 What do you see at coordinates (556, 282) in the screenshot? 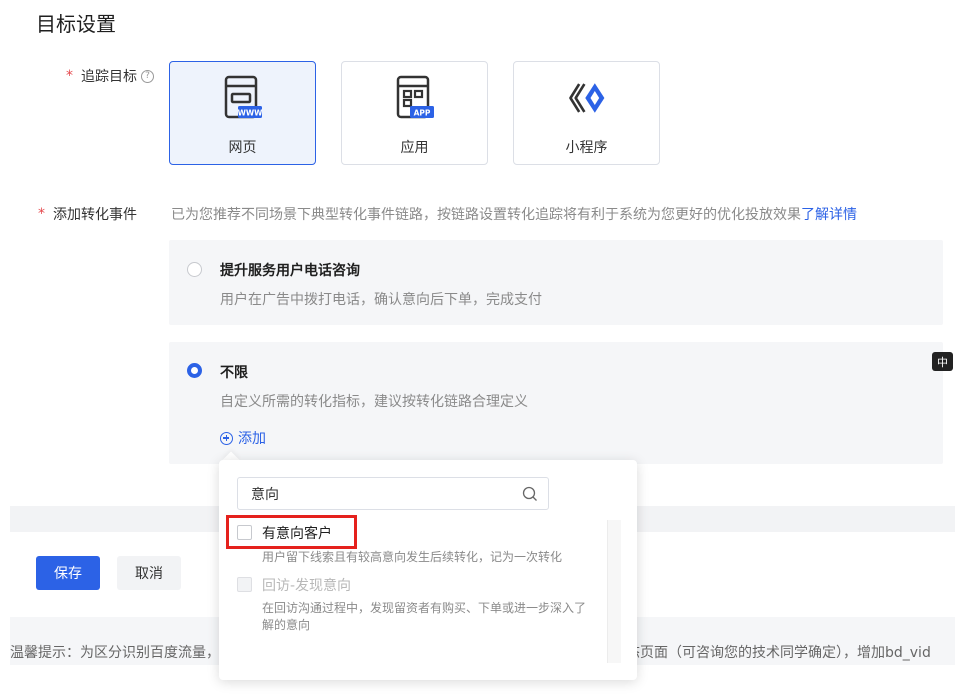
I see `conversion-option-phone` at bounding box center [556, 282].